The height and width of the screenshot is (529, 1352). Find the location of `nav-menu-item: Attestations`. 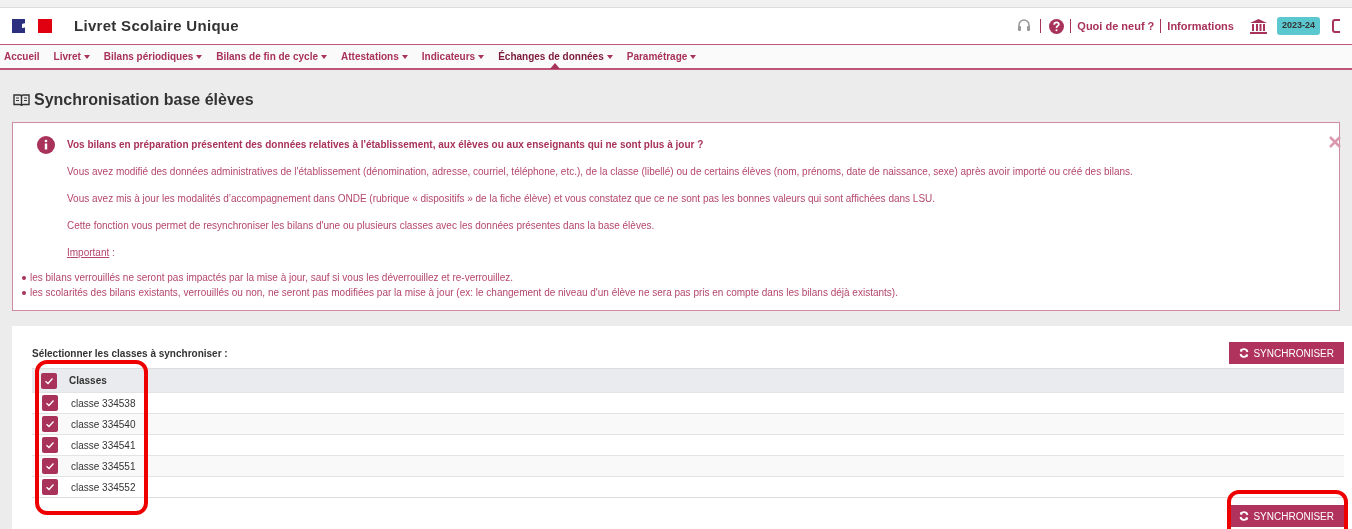

nav-menu-item: Attestations is located at coordinates (374, 56).